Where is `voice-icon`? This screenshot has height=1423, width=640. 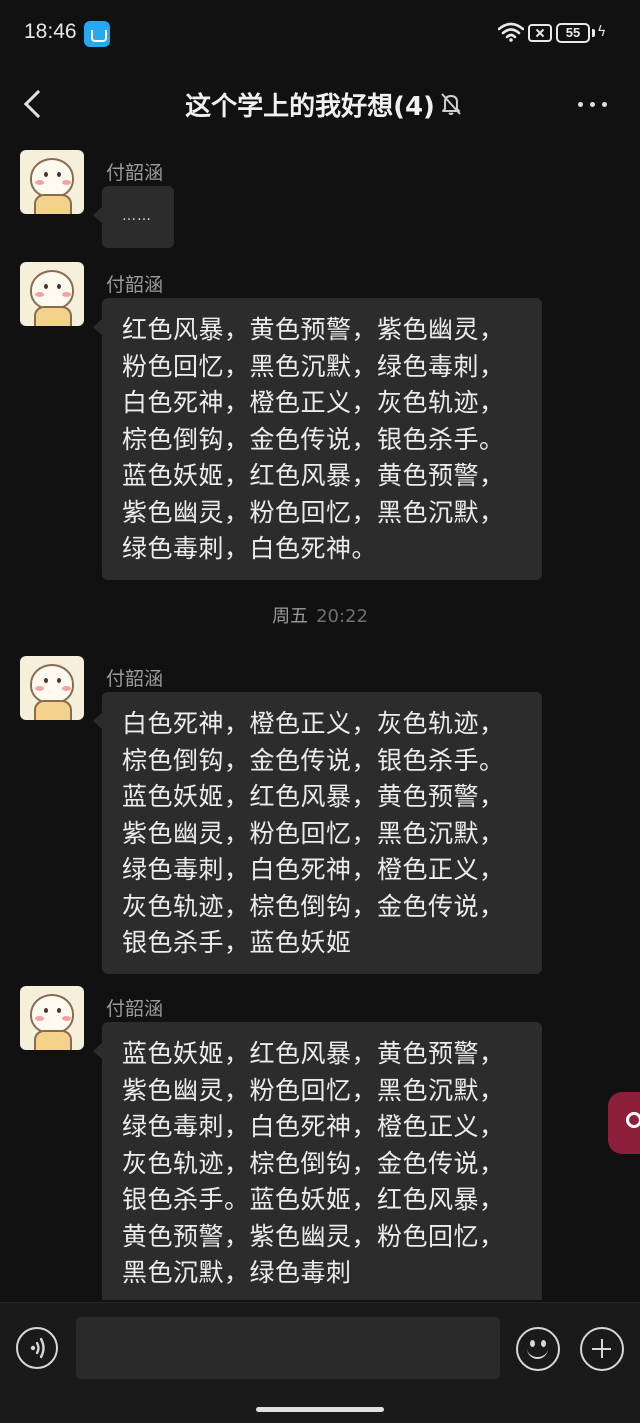 voice-icon is located at coordinates (37, 1348).